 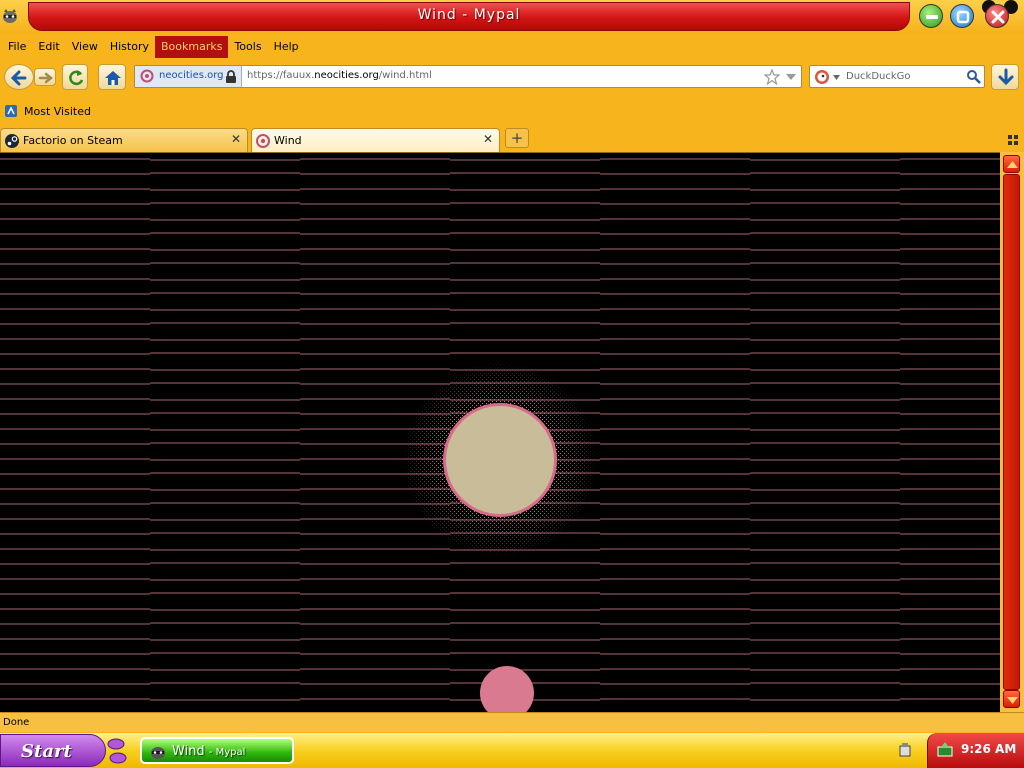 I want to click on back-button, so click(x=19, y=77).